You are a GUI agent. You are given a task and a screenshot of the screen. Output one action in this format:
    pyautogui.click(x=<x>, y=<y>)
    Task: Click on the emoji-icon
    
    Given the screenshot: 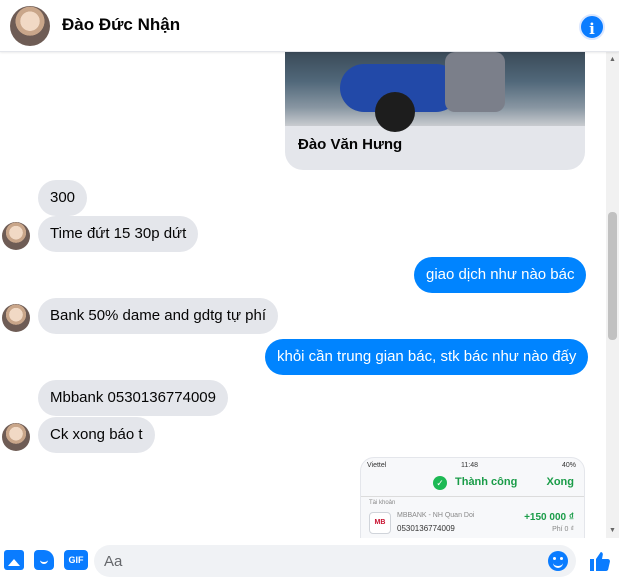 What is the action you would take?
    pyautogui.click(x=558, y=561)
    